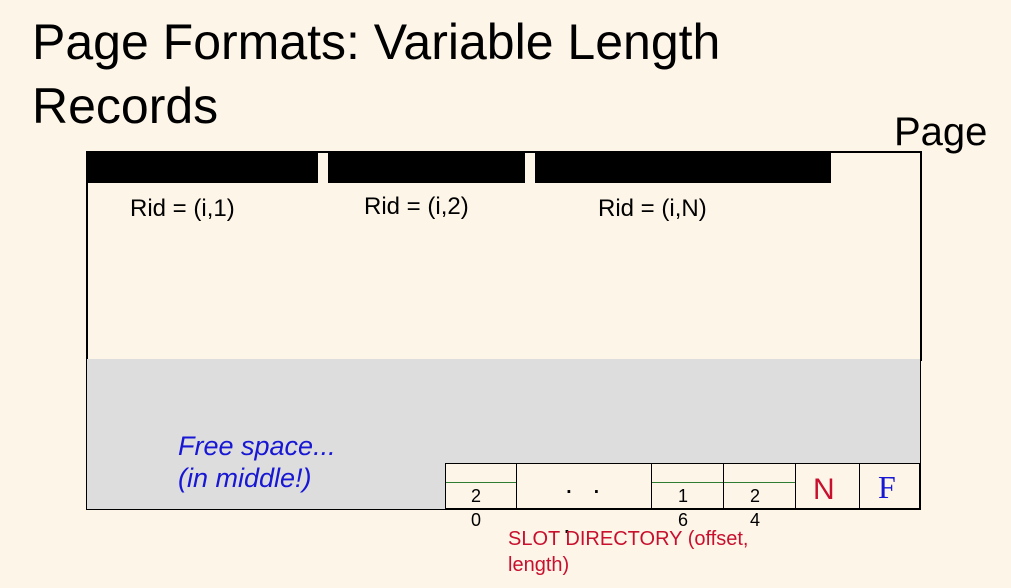  What do you see at coordinates (683, 167) in the screenshot?
I see `record-n` at bounding box center [683, 167].